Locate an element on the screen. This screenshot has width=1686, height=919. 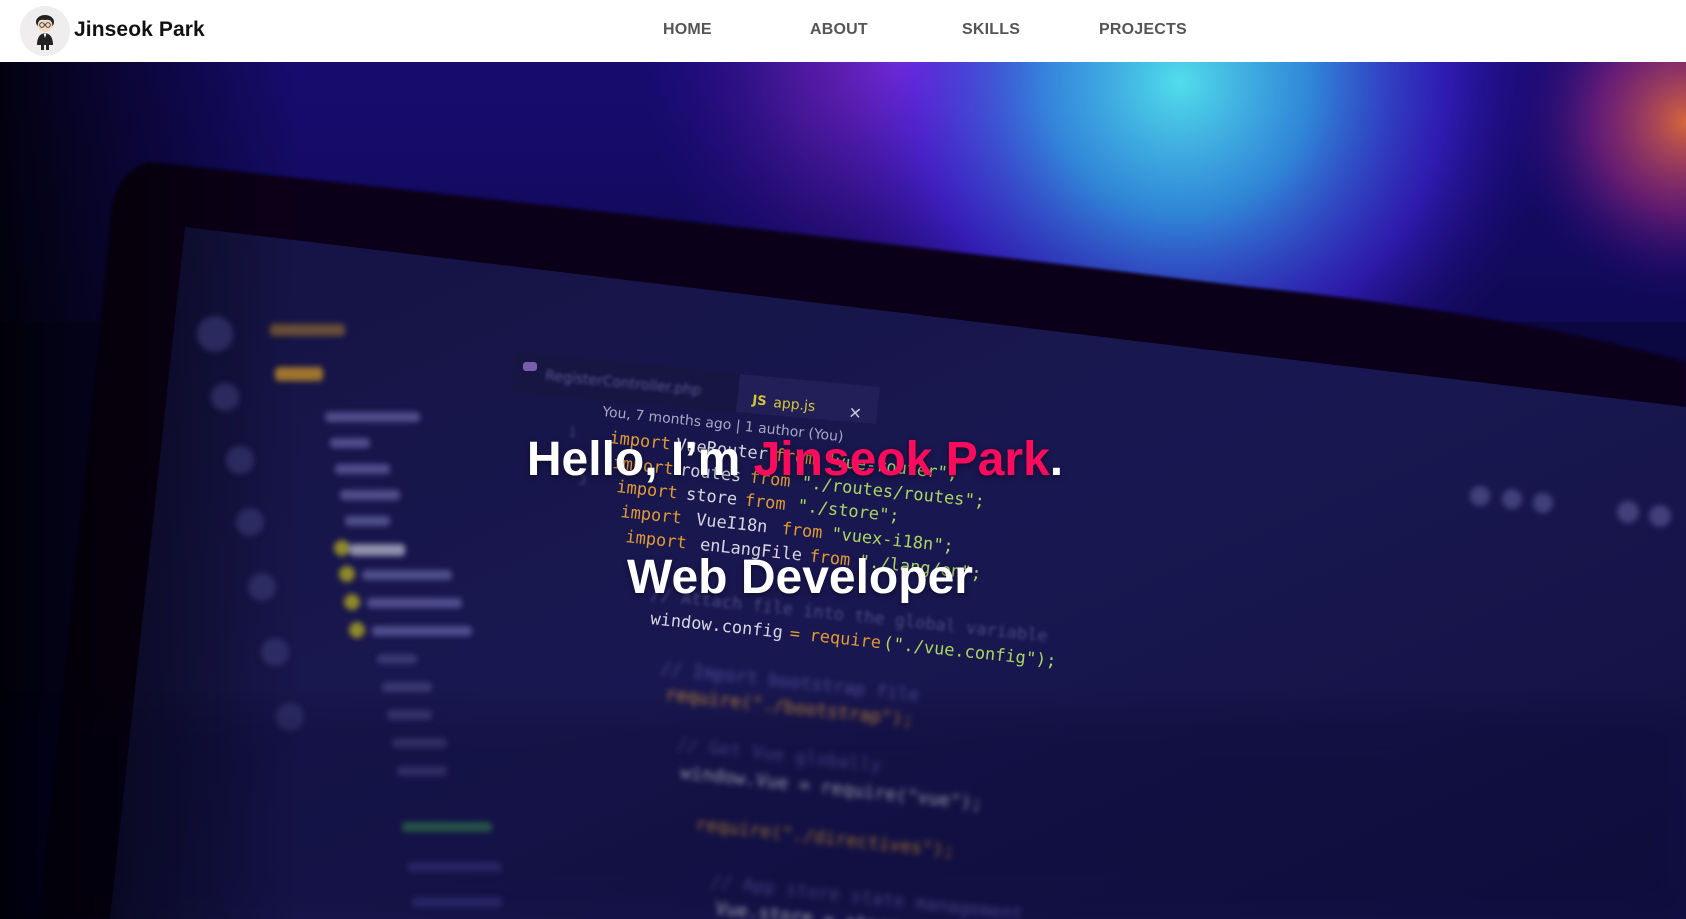
main-nav: HOME ABOUT SKILLS PROJECTS is located at coordinates (843, 31).